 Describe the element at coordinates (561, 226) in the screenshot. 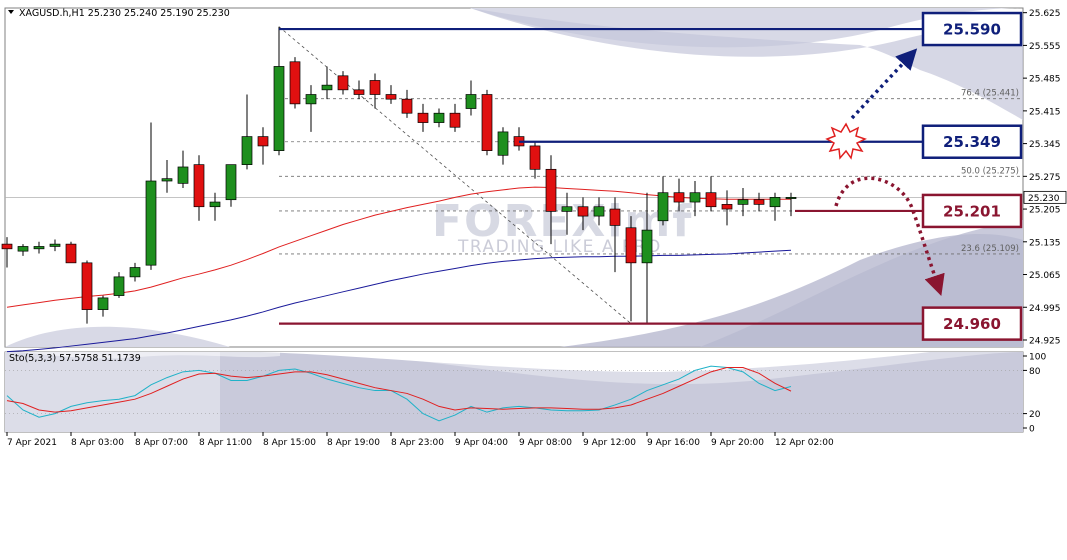

I see `watermark: FOREXimf TRADING LIKE A PRO` at that location.